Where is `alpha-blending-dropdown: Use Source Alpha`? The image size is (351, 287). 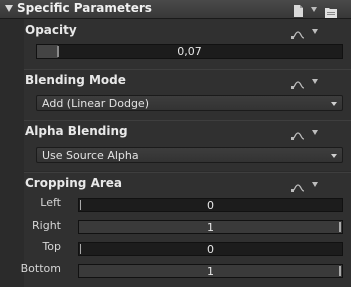
alpha-blending-dropdown: Use Source Alpha is located at coordinates (189, 155).